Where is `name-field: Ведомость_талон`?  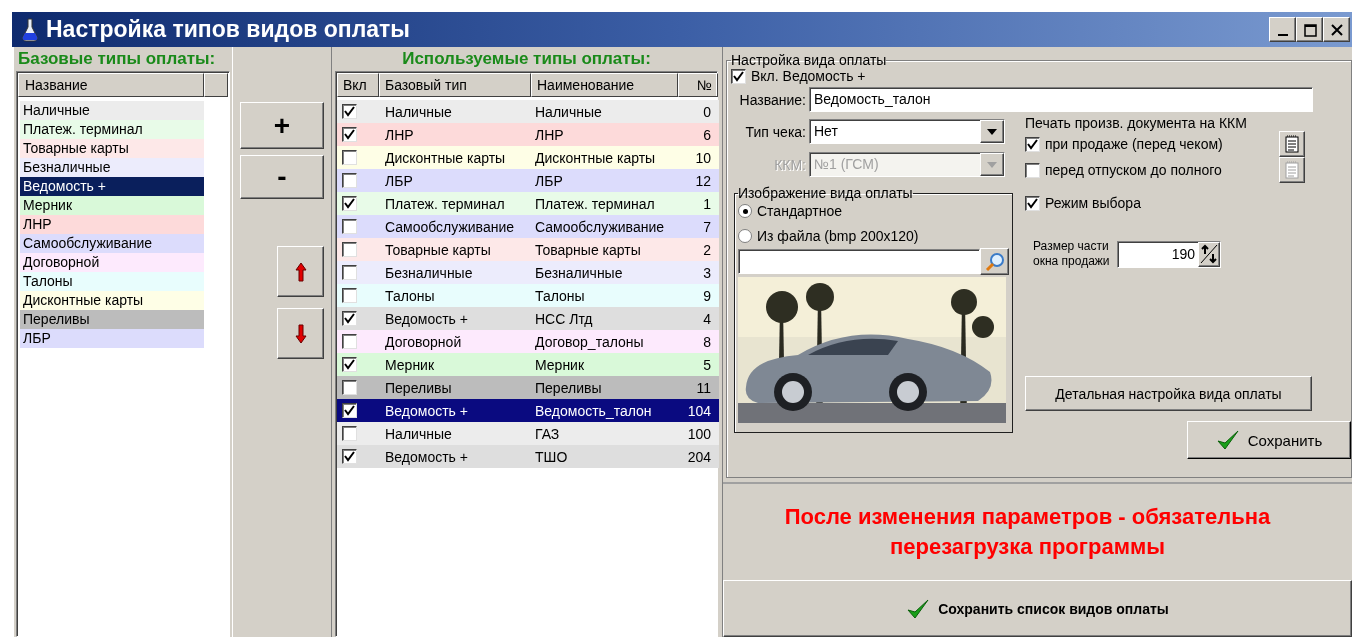
name-field: Ведомость_талон is located at coordinates (1061, 99).